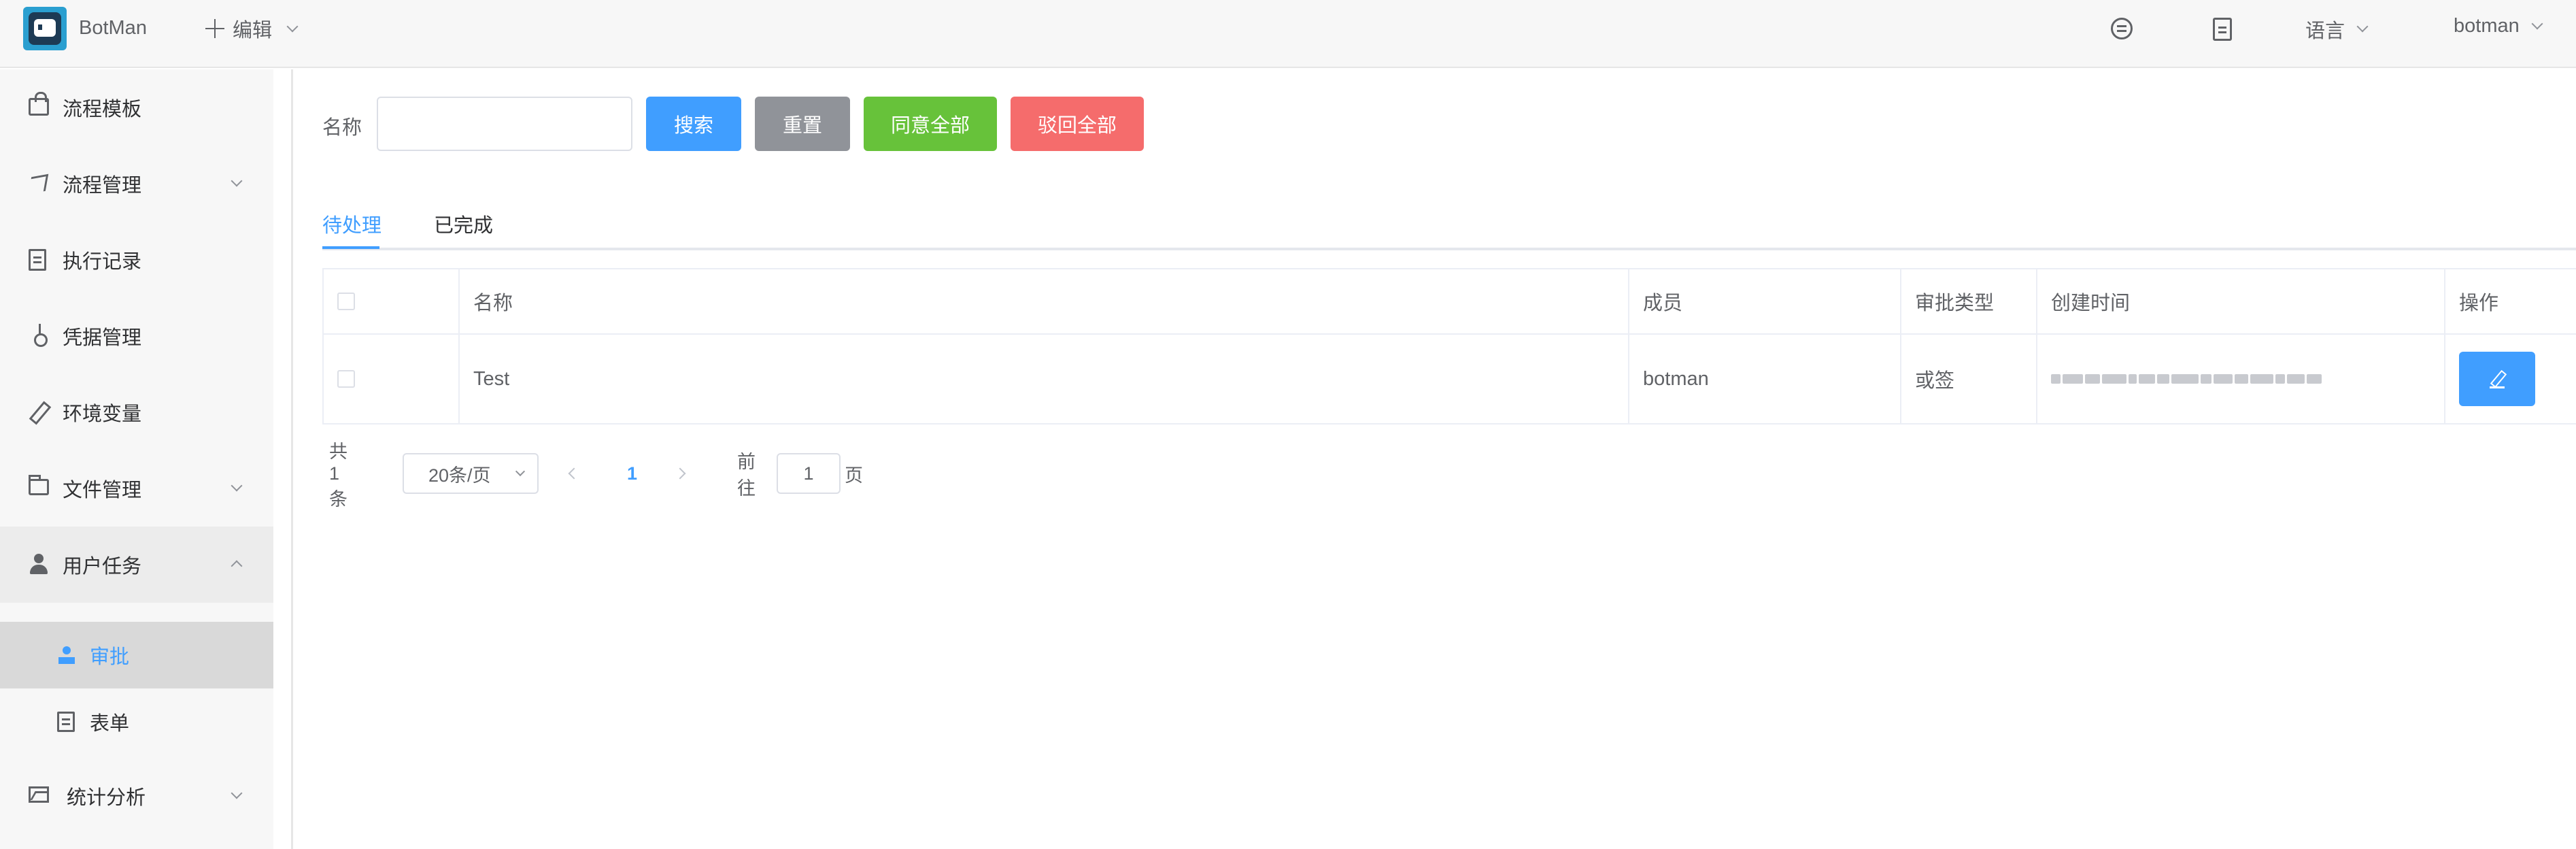 The image size is (2576, 849). What do you see at coordinates (292, 459) in the screenshot?
I see `sidebar-divider` at bounding box center [292, 459].